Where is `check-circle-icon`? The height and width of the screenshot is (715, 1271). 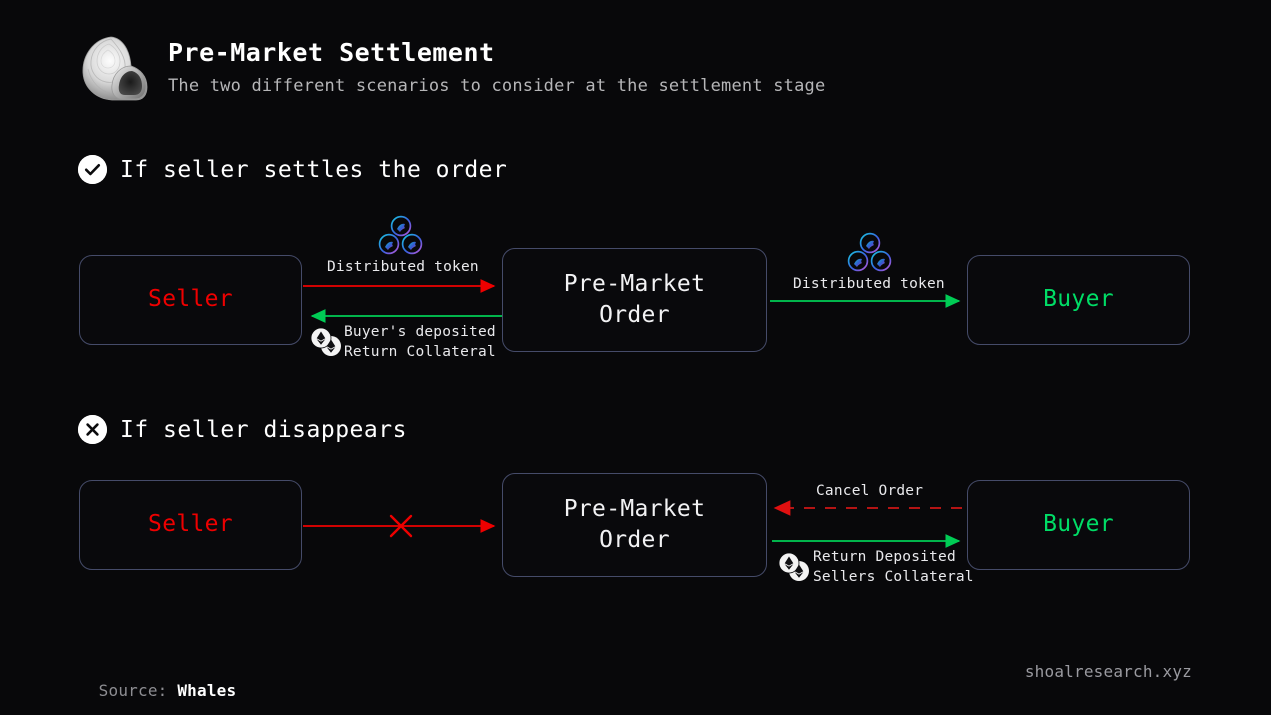
check-circle-icon is located at coordinates (92, 169).